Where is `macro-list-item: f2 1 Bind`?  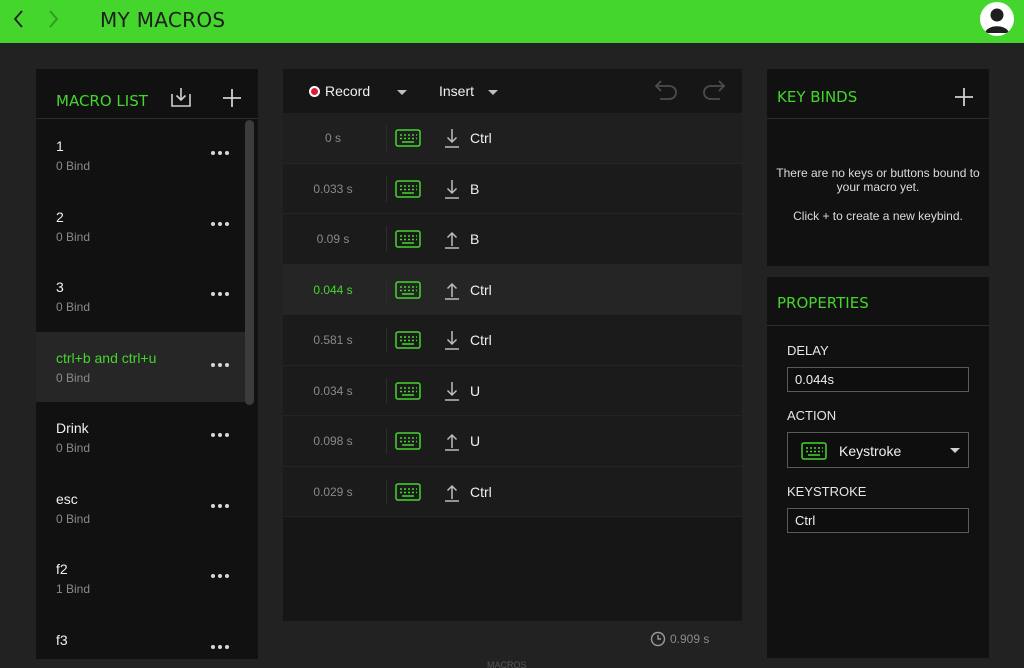 macro-list-item: f2 1 Bind is located at coordinates (141, 578).